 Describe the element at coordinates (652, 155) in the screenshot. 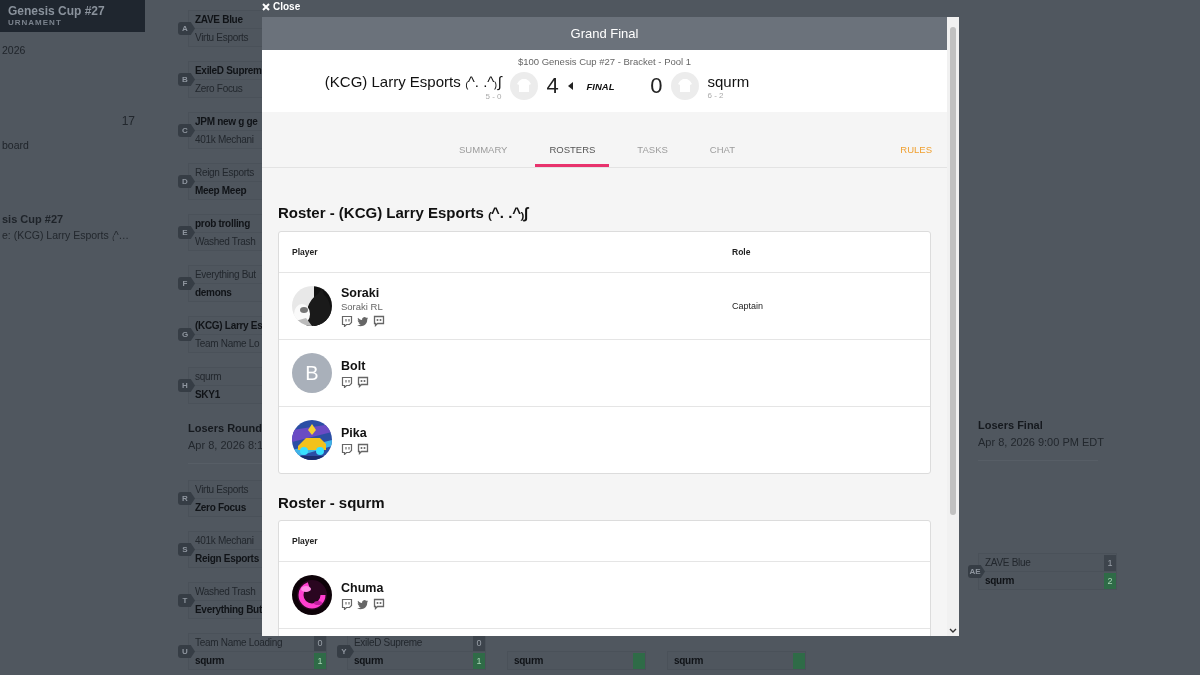

I see `tab: TASKS` at that location.